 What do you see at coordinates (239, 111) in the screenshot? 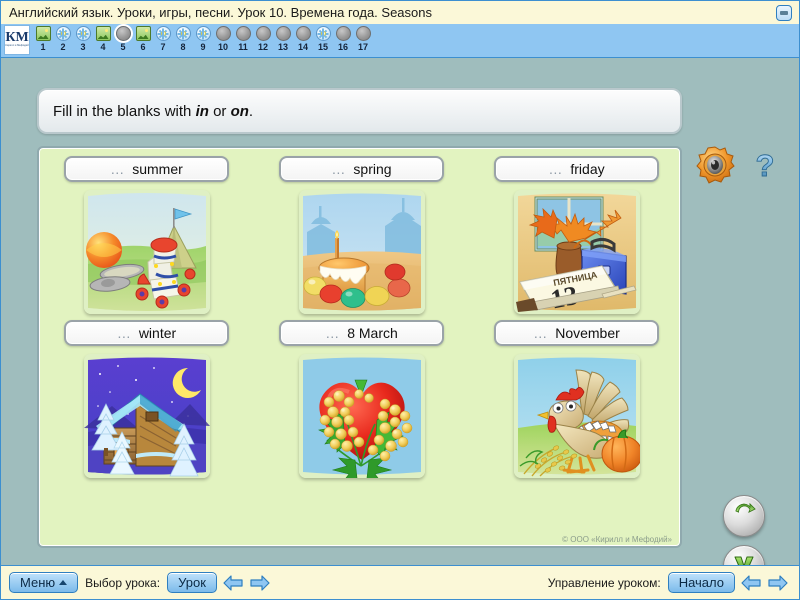
I see `instruction-word-on: on` at bounding box center [239, 111].